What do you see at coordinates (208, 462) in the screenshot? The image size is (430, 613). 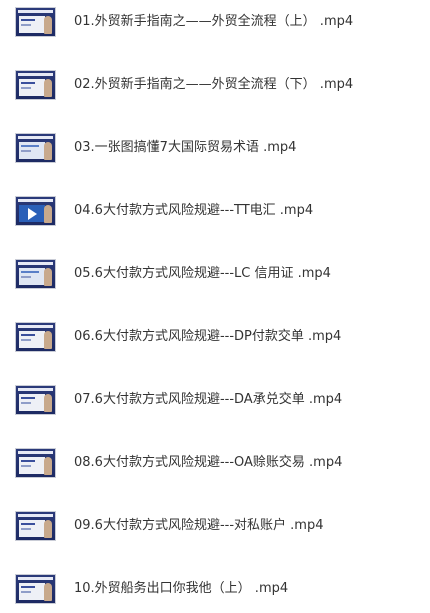 I see `file-name: 08.6大付款方式风险规避---OA赊账交易 .mp4` at bounding box center [208, 462].